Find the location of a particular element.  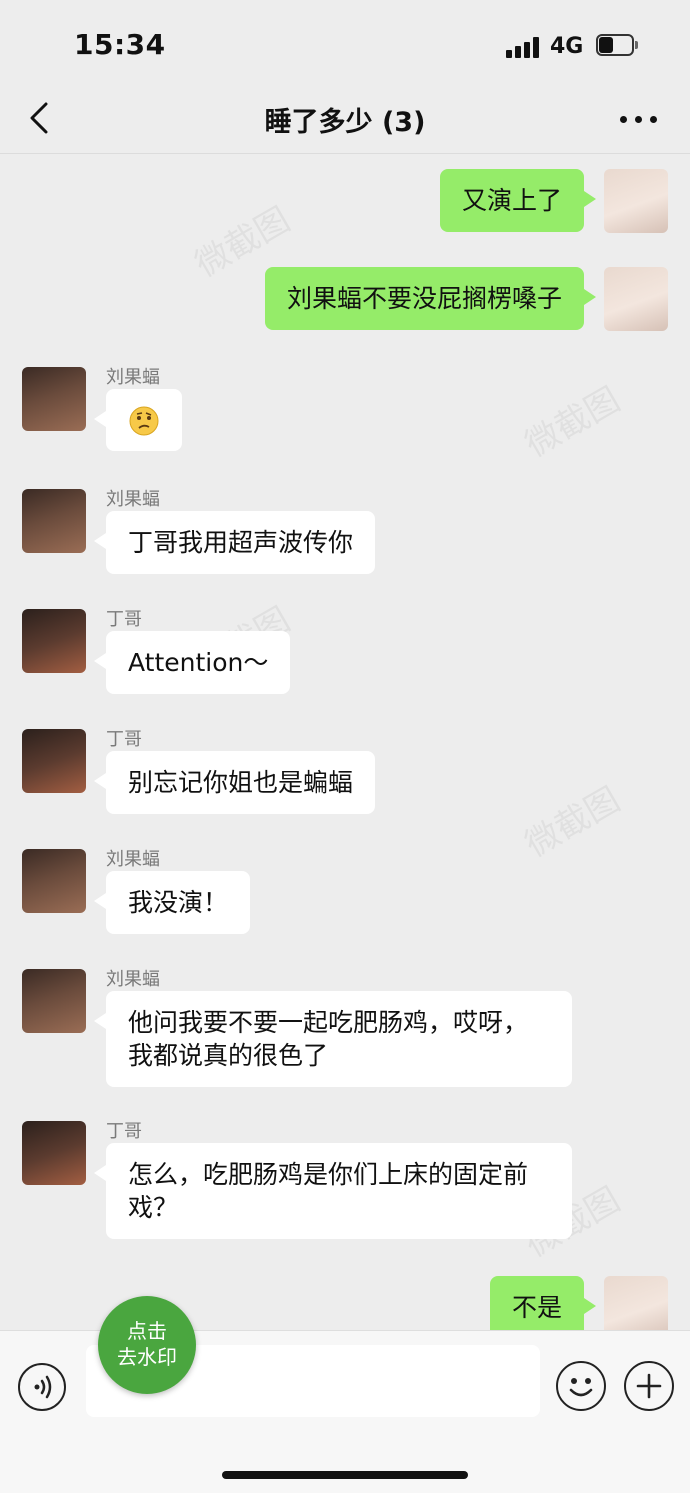

incoming-message-bubble: 我没演！ is located at coordinates (172, 902).